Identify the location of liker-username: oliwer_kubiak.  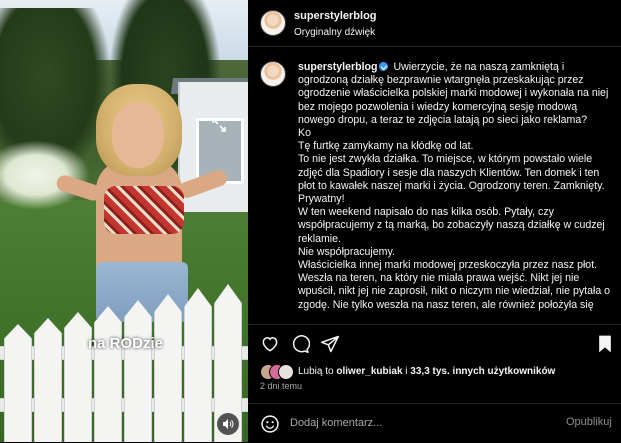
(369, 371).